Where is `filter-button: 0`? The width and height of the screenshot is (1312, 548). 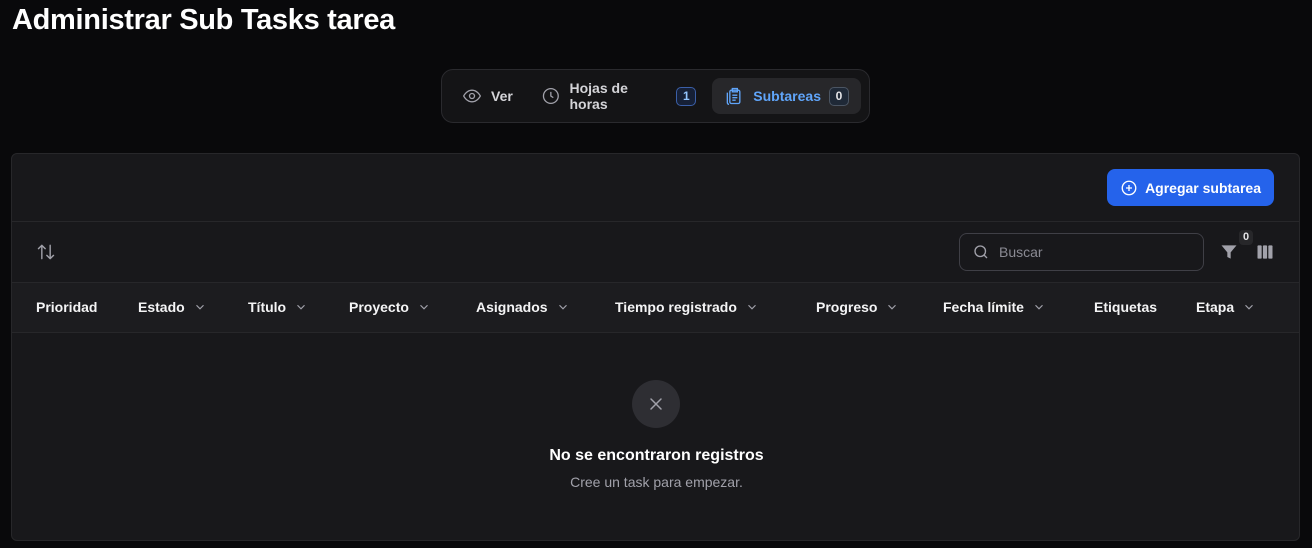 filter-button: 0 is located at coordinates (1236, 246).